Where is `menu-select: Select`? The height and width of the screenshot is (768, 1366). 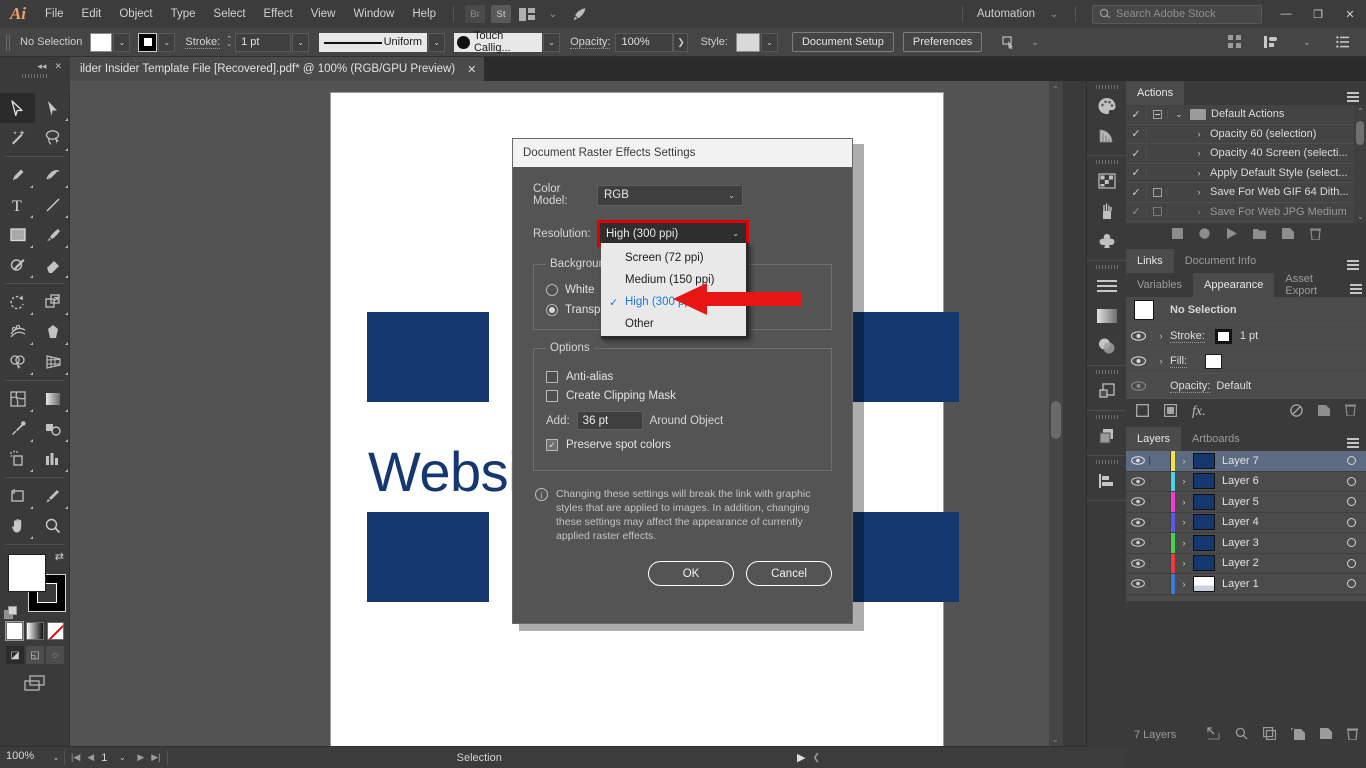
menu-select: Select is located at coordinates (230, 14).